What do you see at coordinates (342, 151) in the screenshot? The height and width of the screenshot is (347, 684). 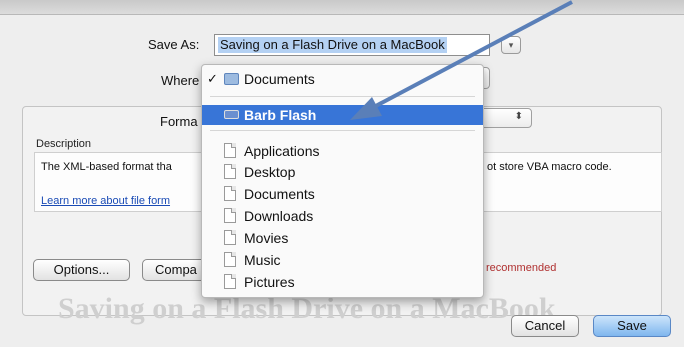 I see `menu-item-applications: Applications` at bounding box center [342, 151].